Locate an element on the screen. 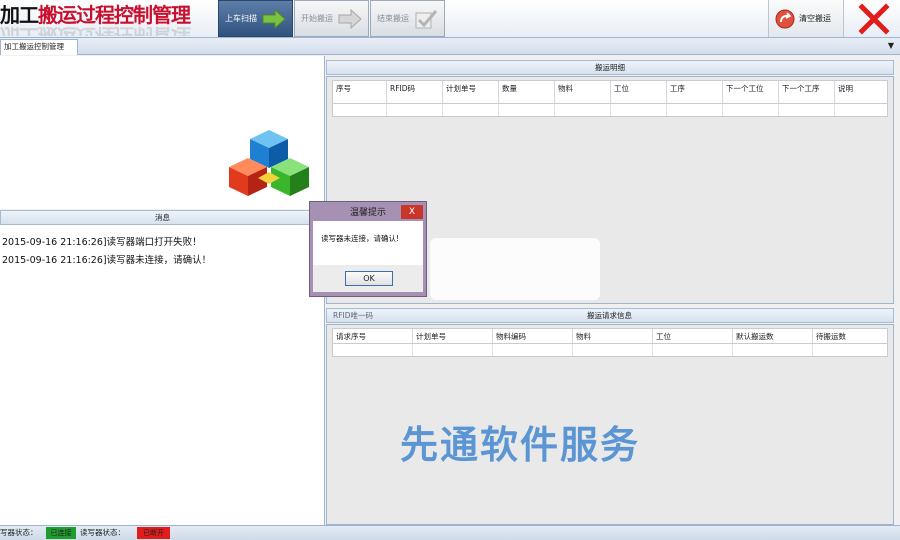 This screenshot has height=540, width=900. column-header: 说明 is located at coordinates (861, 92).